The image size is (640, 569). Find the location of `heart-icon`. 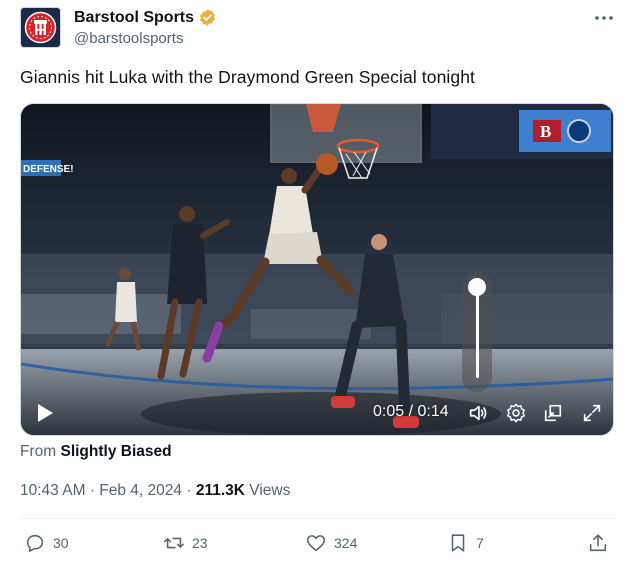

heart-icon is located at coordinates (316, 543).